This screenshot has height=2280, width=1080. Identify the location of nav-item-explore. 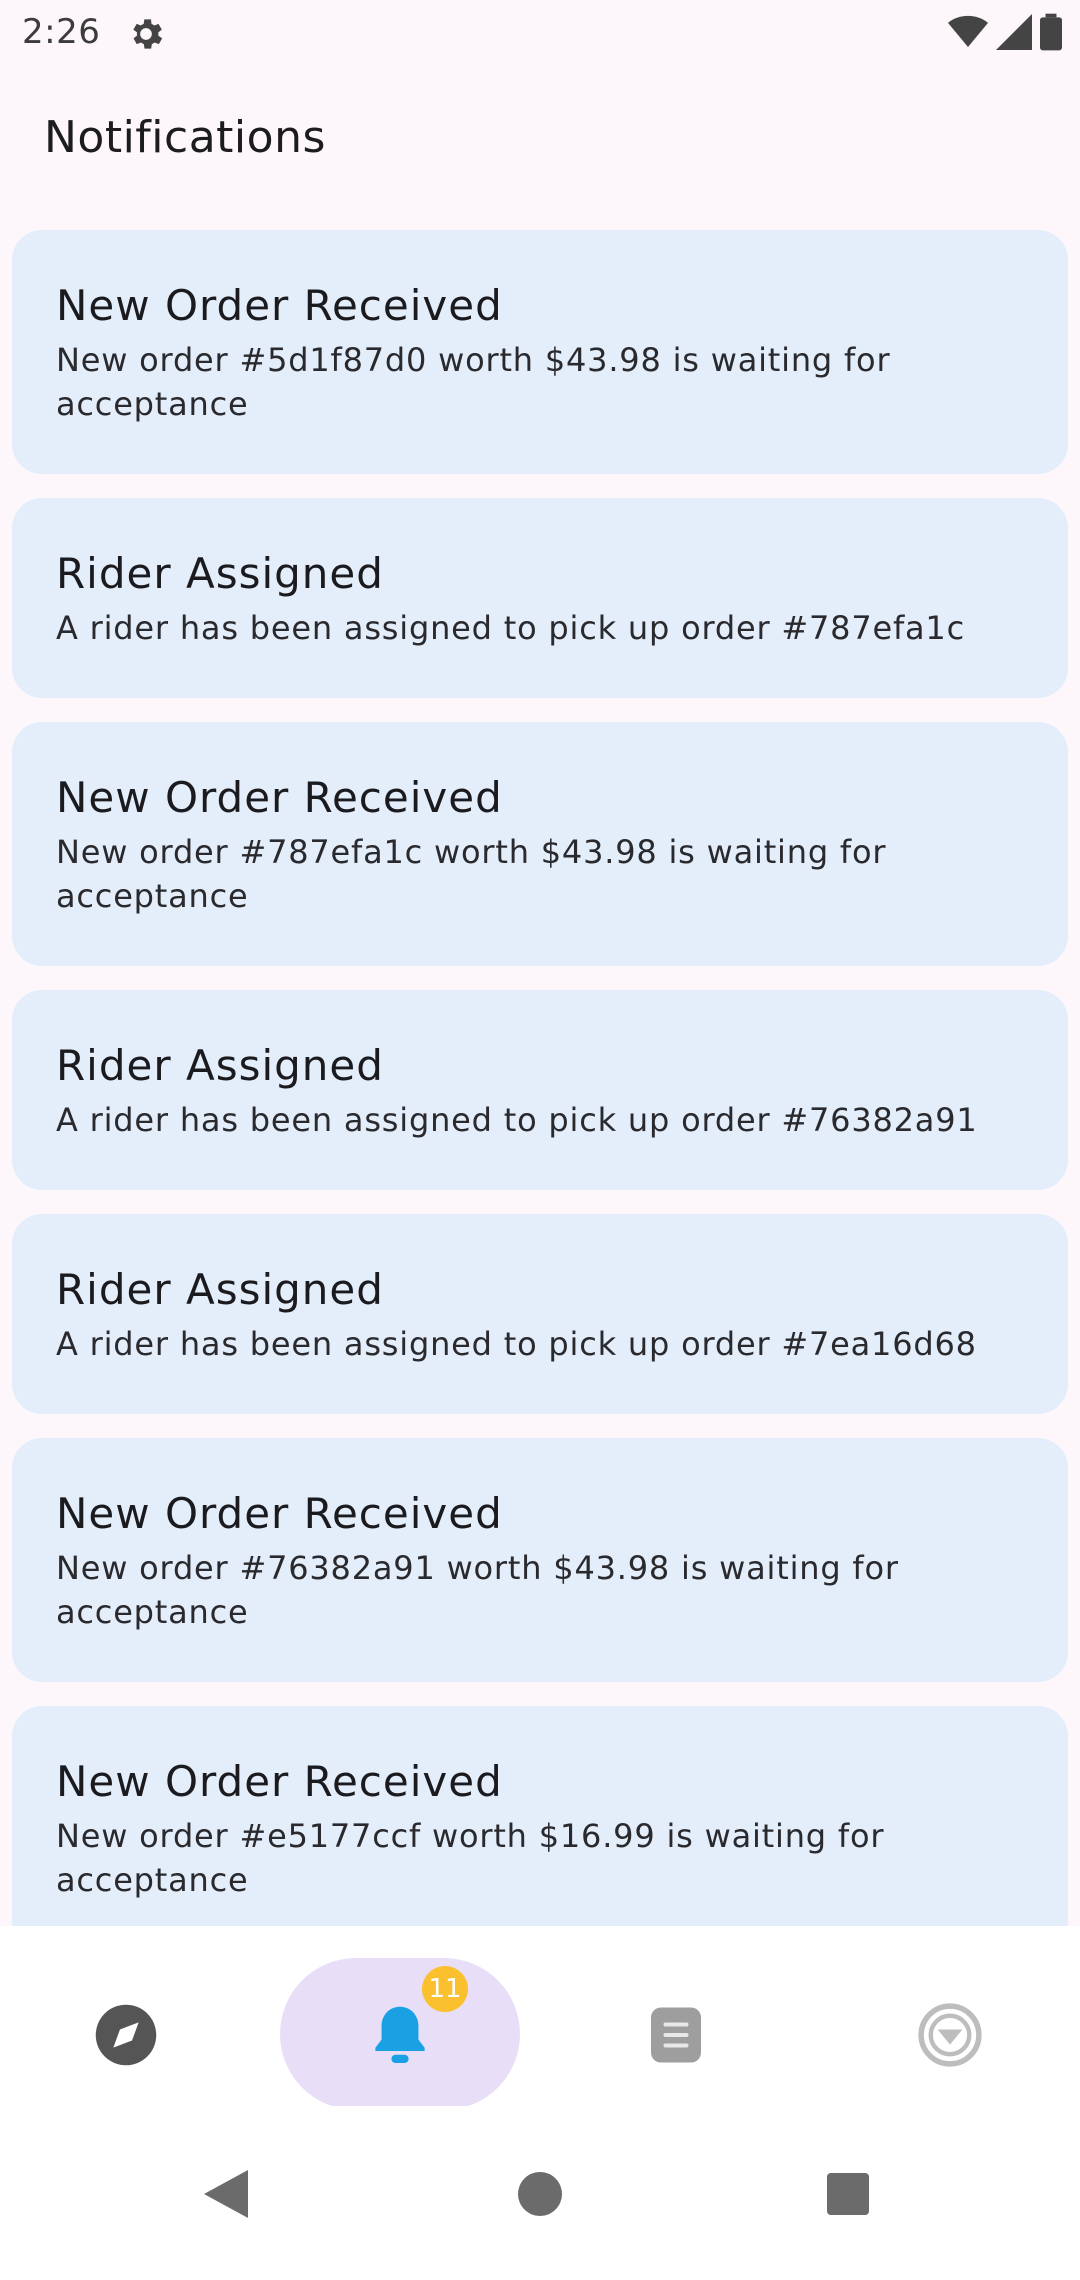
(126, 2037).